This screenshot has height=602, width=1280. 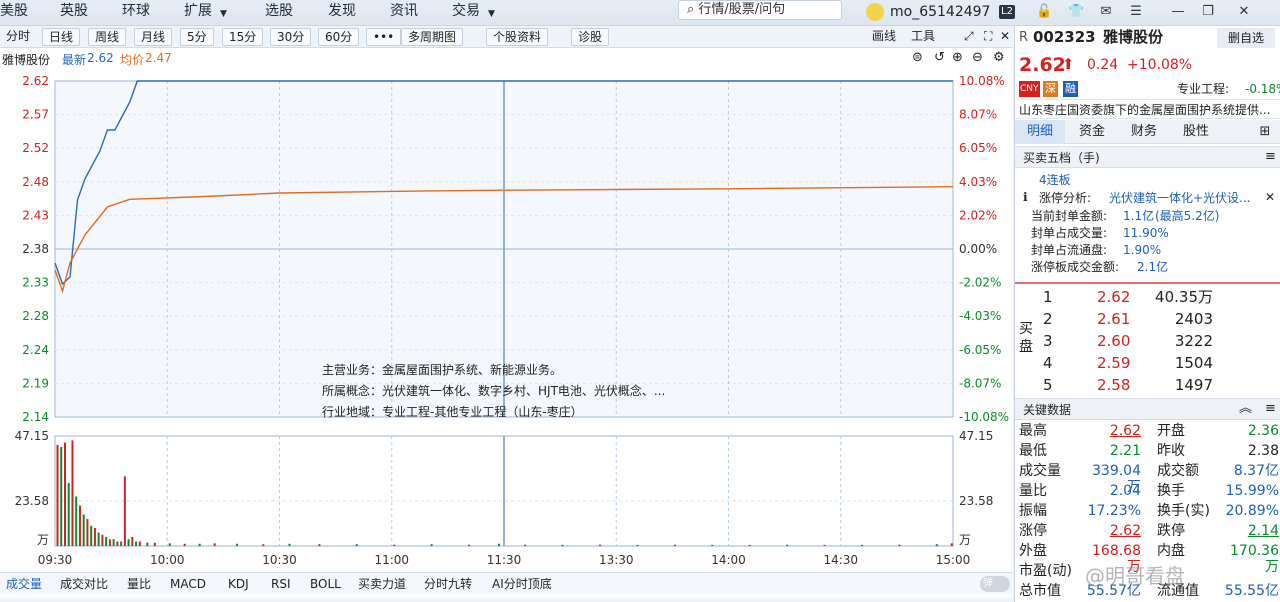 What do you see at coordinates (995, 584) in the screenshot?
I see `toggle-switch: 弹` at bounding box center [995, 584].